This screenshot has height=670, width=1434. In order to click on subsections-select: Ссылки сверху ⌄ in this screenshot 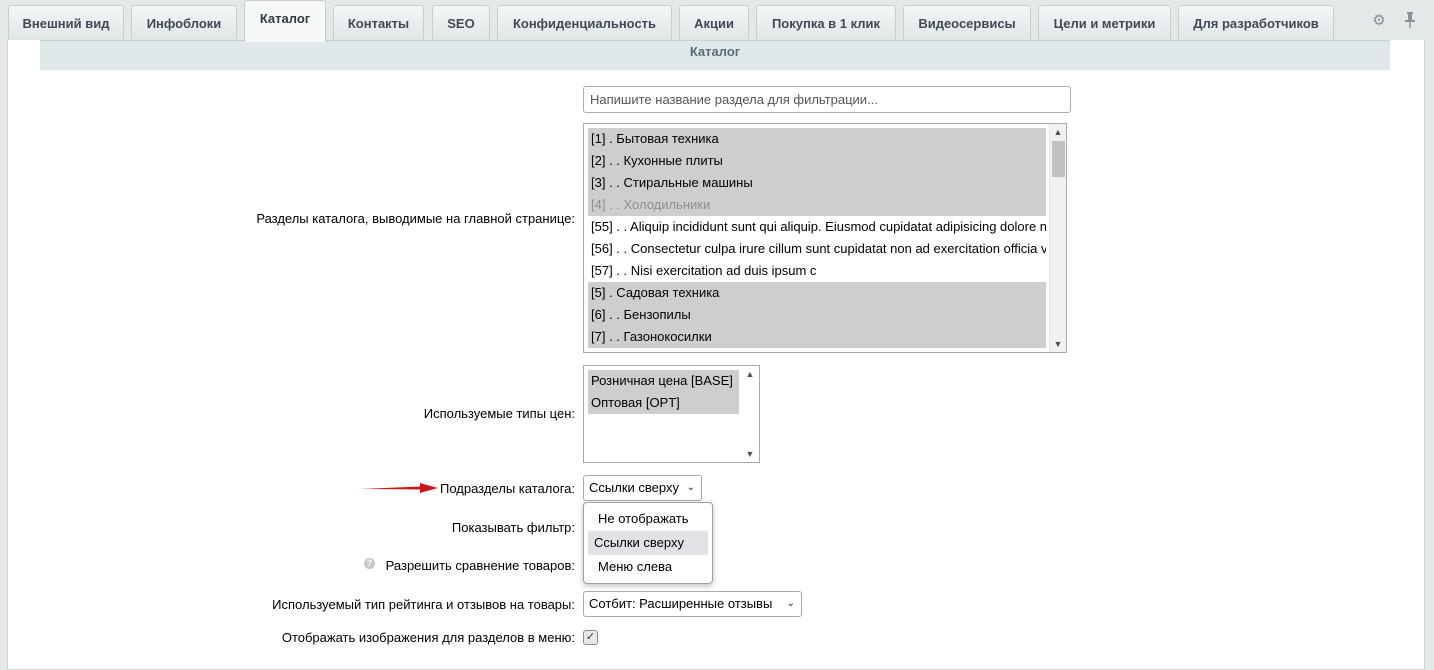, I will do `click(642, 488)`.